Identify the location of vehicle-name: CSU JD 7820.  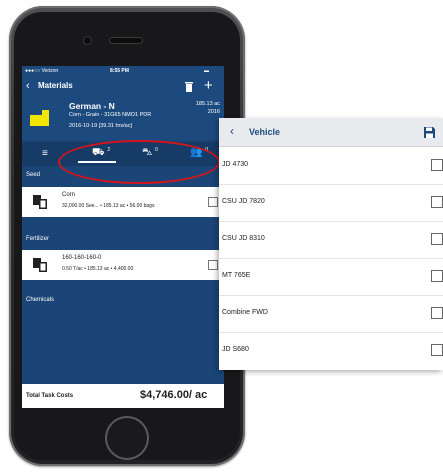
(243, 201).